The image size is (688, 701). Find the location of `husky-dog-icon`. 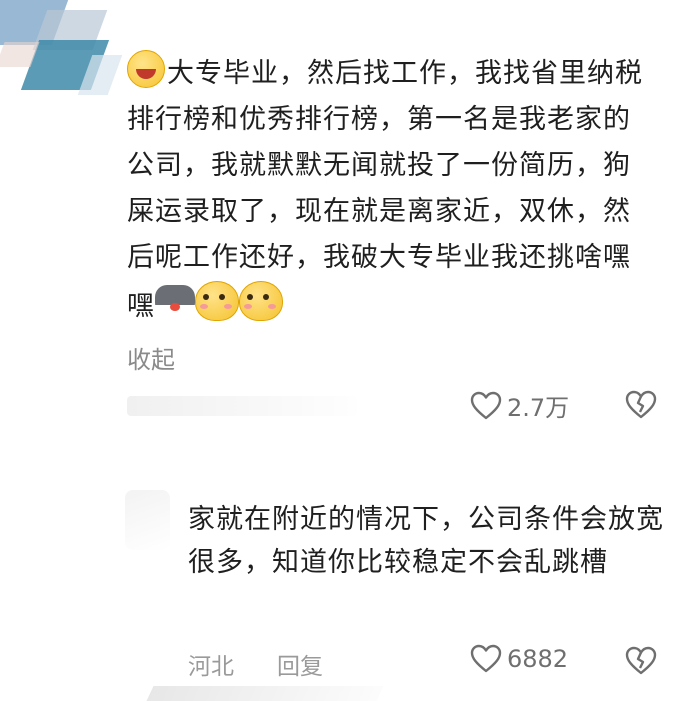

husky-dog-icon is located at coordinates (175, 303).